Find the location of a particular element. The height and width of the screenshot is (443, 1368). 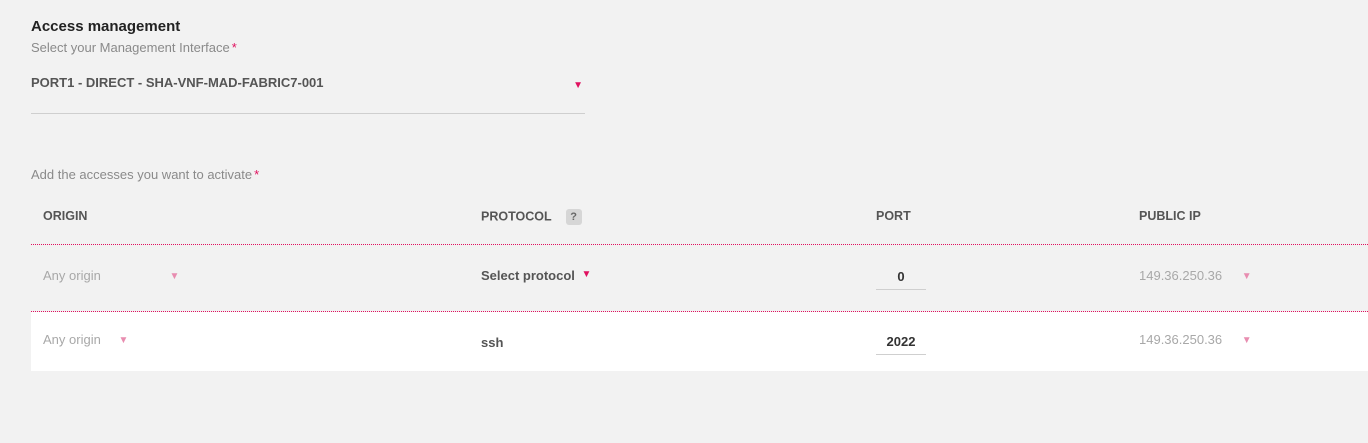

section-title: Access management is located at coordinates (106, 26).